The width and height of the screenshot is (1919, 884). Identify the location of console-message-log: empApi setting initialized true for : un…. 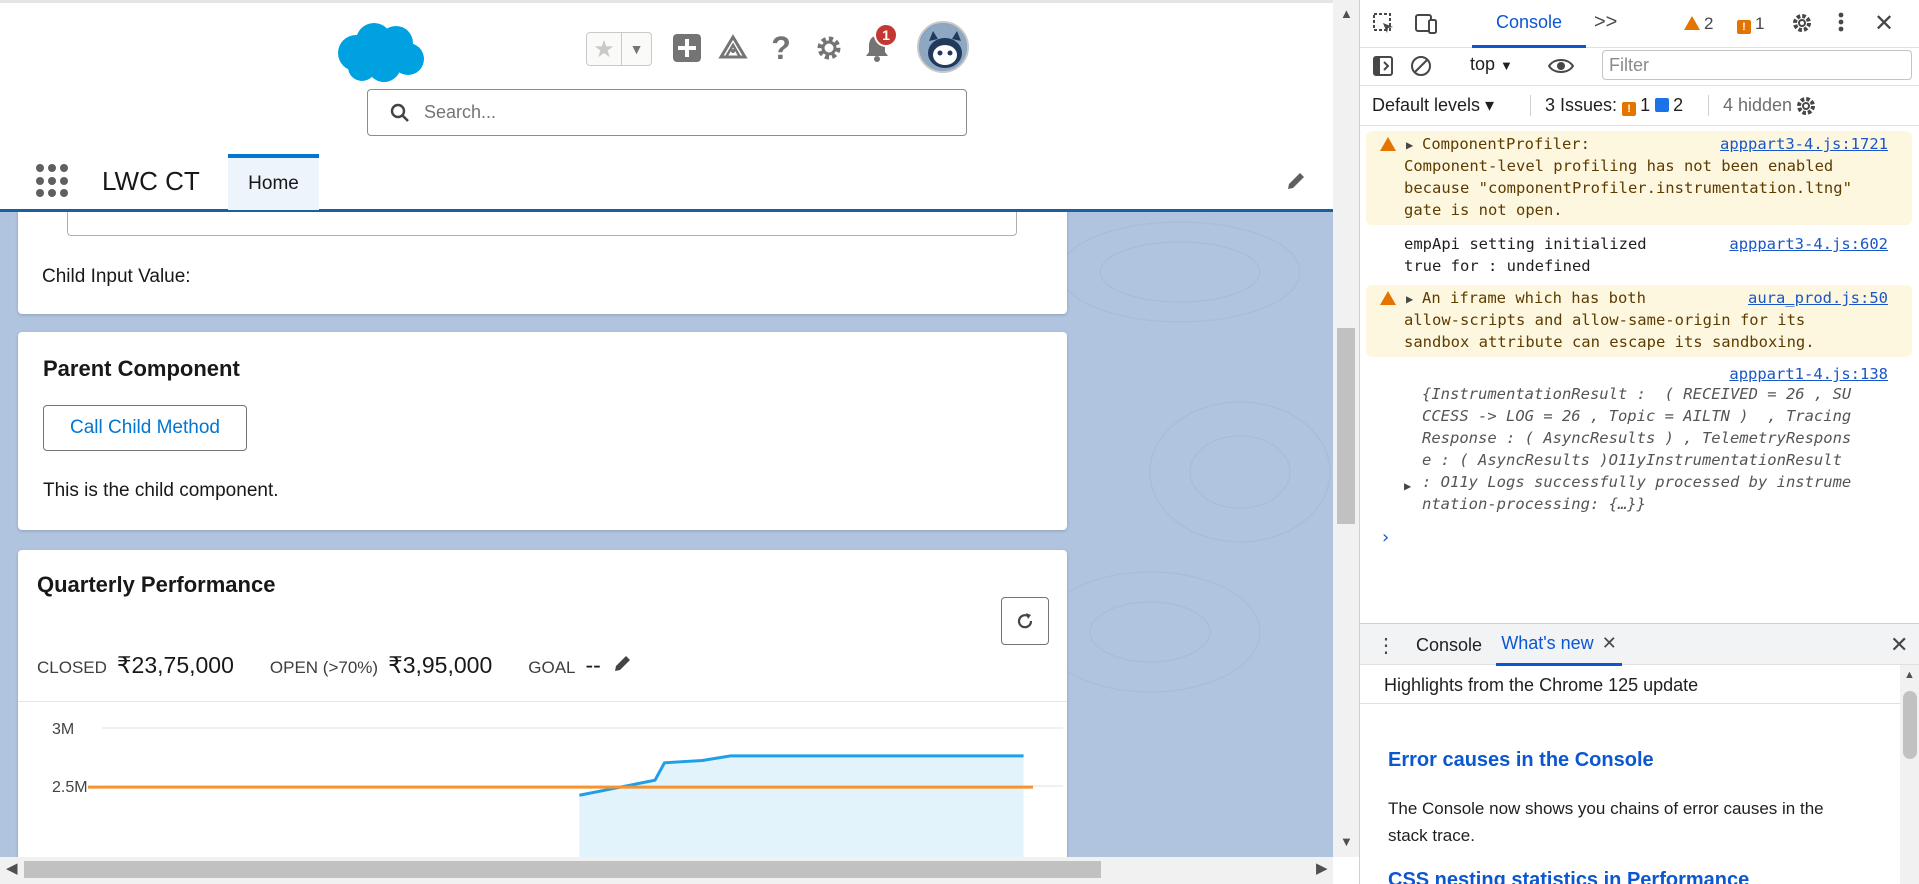
(1639, 255).